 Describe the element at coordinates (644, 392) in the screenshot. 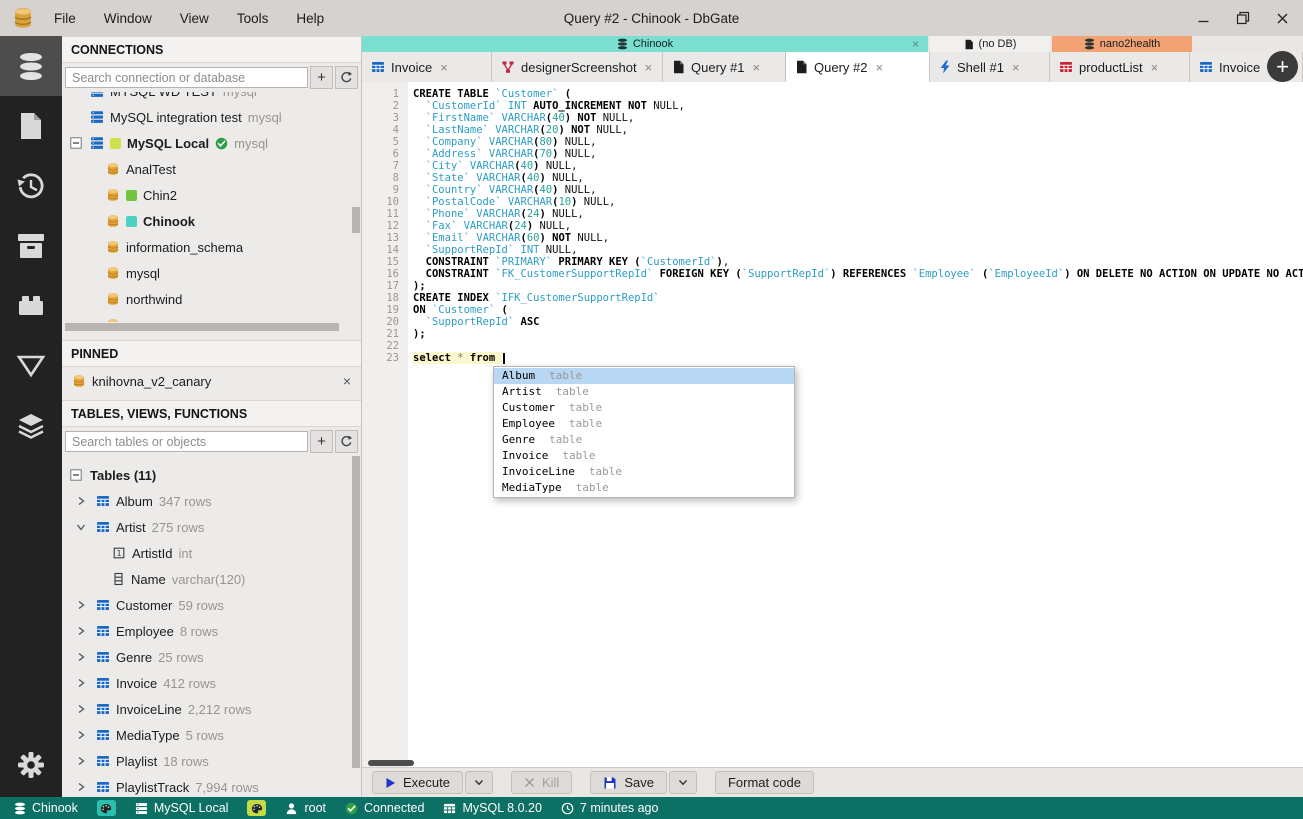

I see `autocomplete-item: Artist table` at that location.